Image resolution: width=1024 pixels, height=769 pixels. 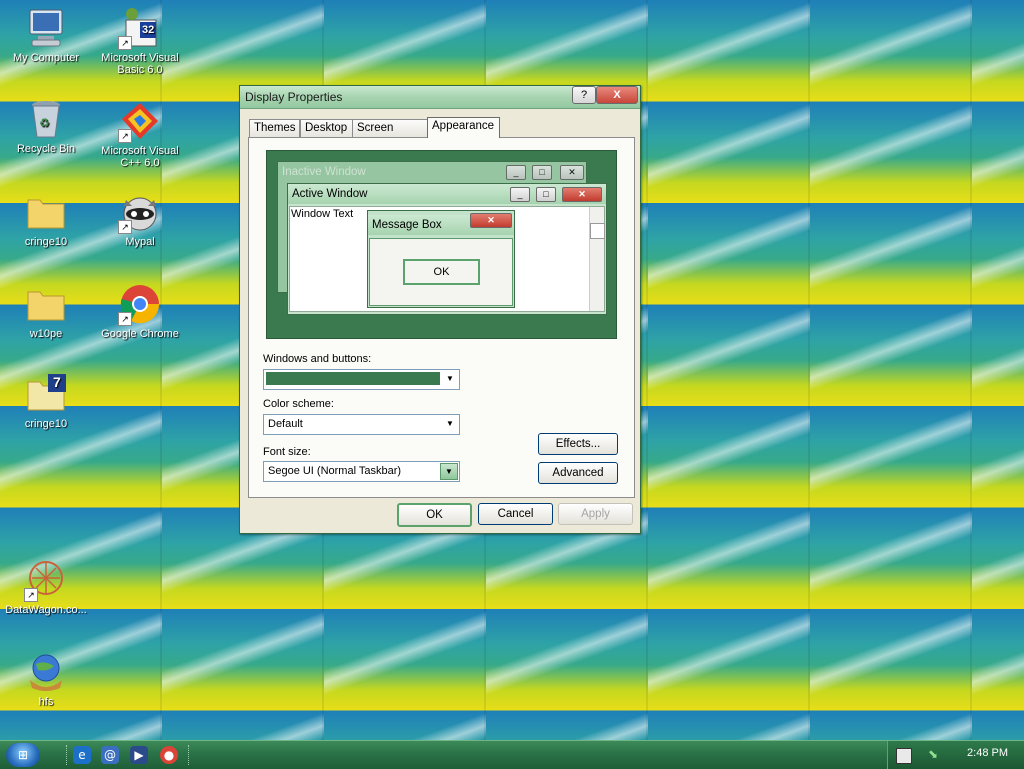 I want to click on start-button: ⊞, so click(x=23, y=755).